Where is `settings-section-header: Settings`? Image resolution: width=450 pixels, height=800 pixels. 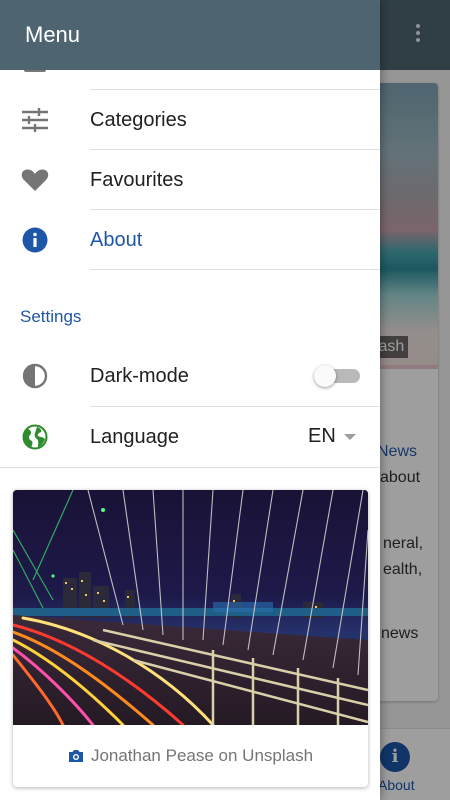 settings-section-header: Settings is located at coordinates (51, 316).